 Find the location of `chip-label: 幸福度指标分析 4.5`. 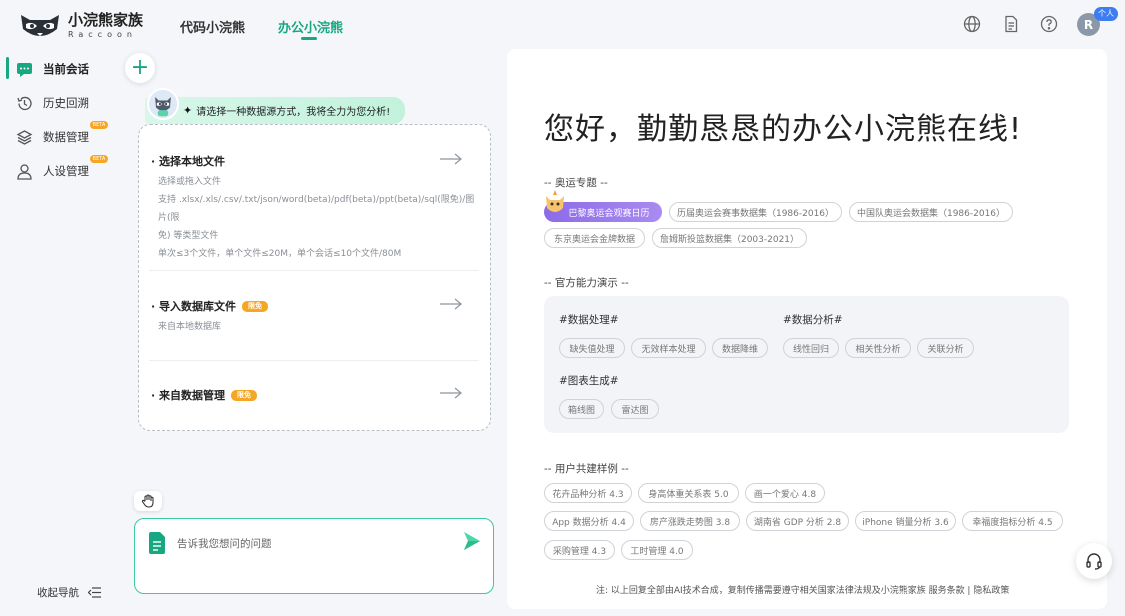

chip-label: 幸福度指标分析 4.5 is located at coordinates (1012, 522).